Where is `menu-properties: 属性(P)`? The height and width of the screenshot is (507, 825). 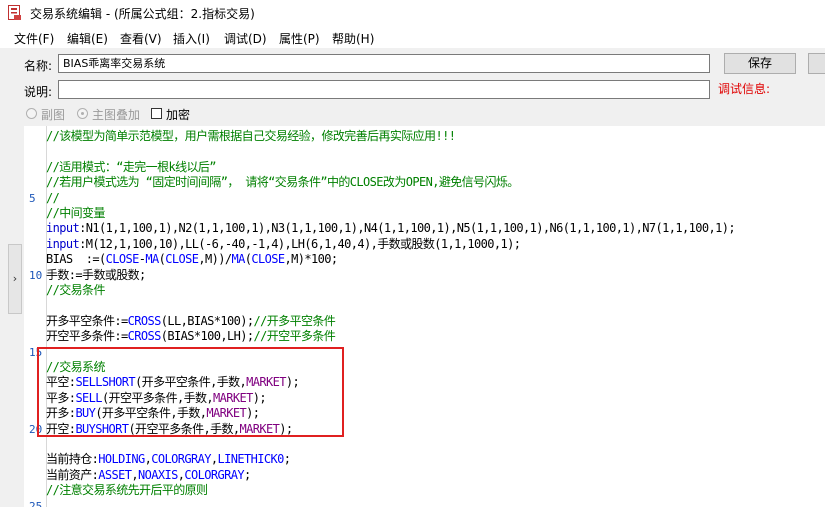
menu-properties: 属性(P) is located at coordinates (299, 38).